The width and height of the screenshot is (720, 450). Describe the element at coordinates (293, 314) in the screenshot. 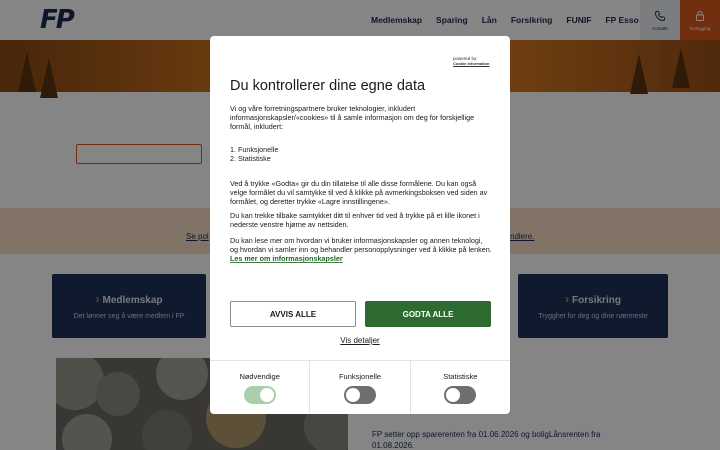

I see `reject-all-button: AVVIS ALLE` at that location.